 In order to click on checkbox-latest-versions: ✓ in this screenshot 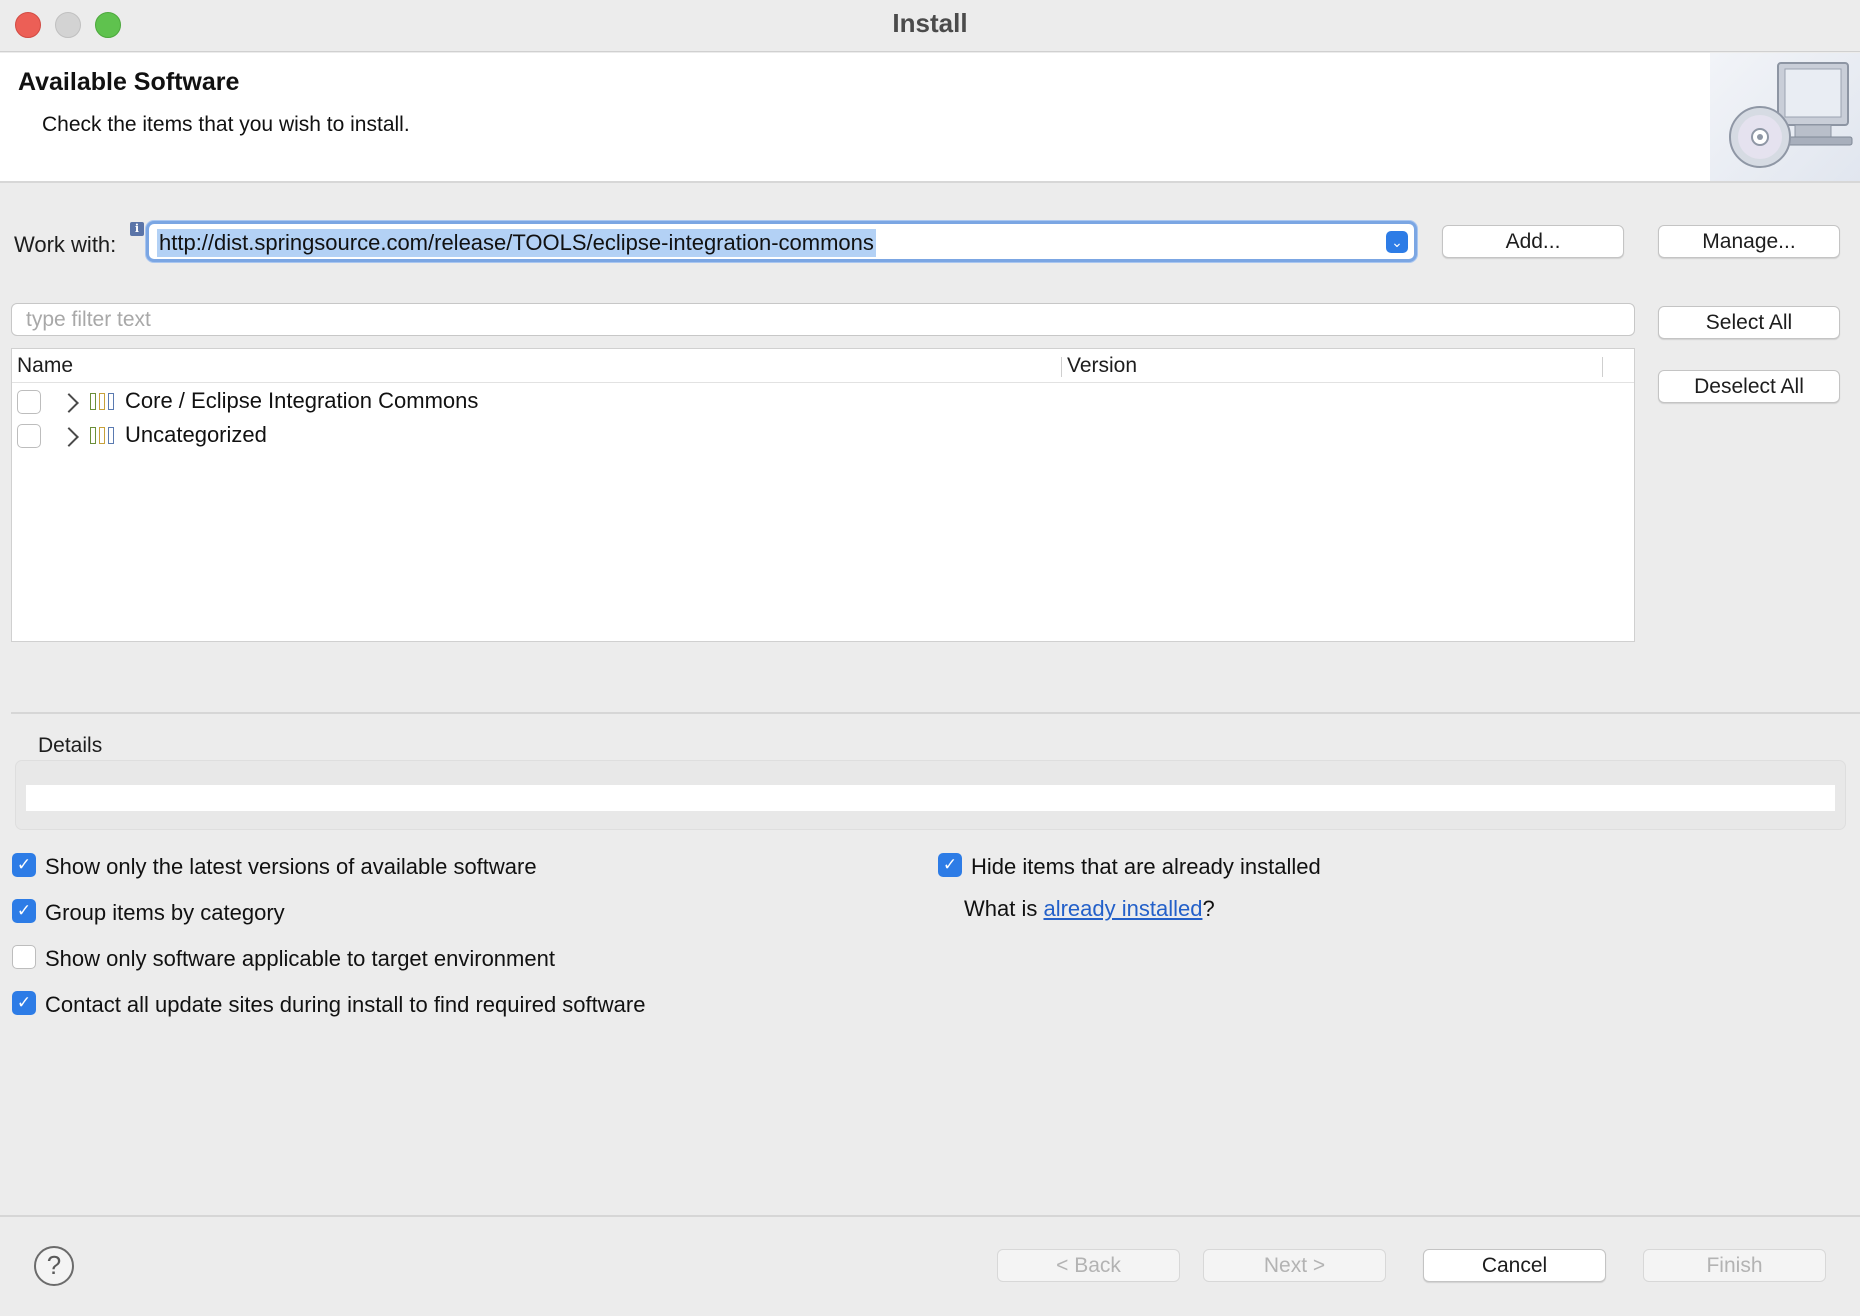, I will do `click(24, 865)`.